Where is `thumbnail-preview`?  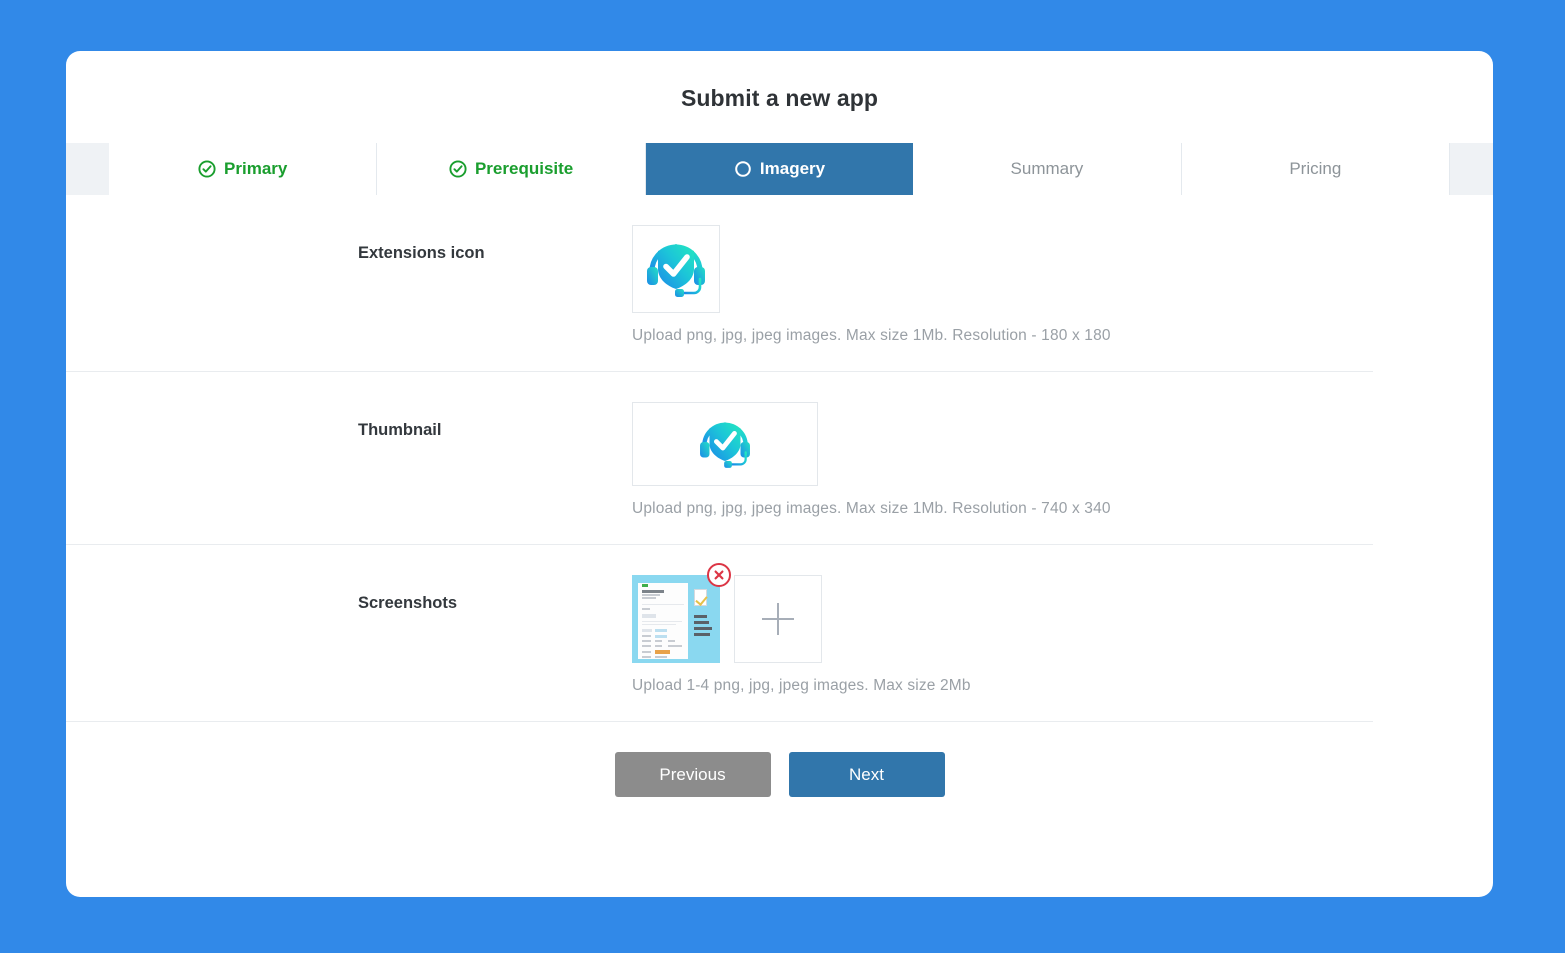 thumbnail-preview is located at coordinates (725, 444).